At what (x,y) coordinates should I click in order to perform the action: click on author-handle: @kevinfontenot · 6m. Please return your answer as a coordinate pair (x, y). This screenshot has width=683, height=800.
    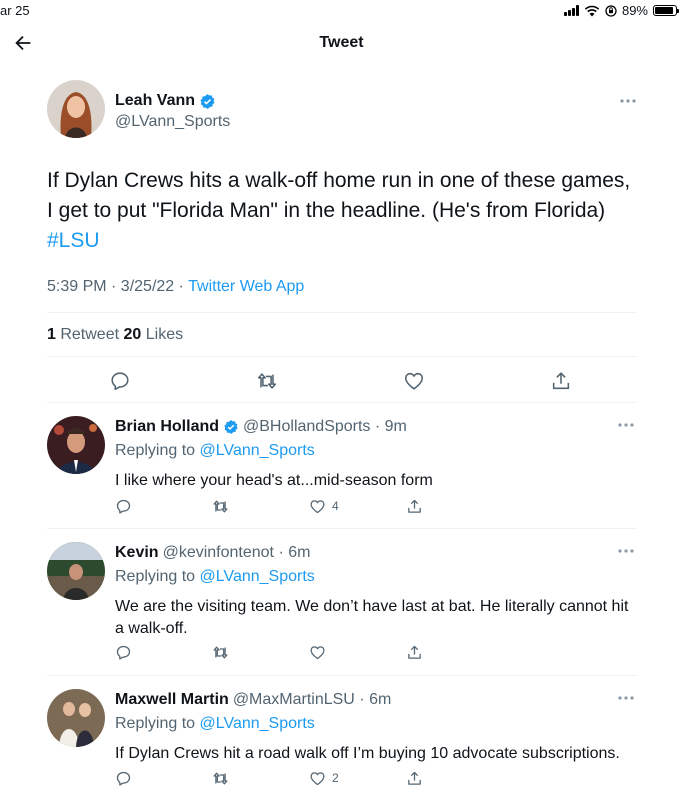
    Looking at the image, I should click on (237, 553).